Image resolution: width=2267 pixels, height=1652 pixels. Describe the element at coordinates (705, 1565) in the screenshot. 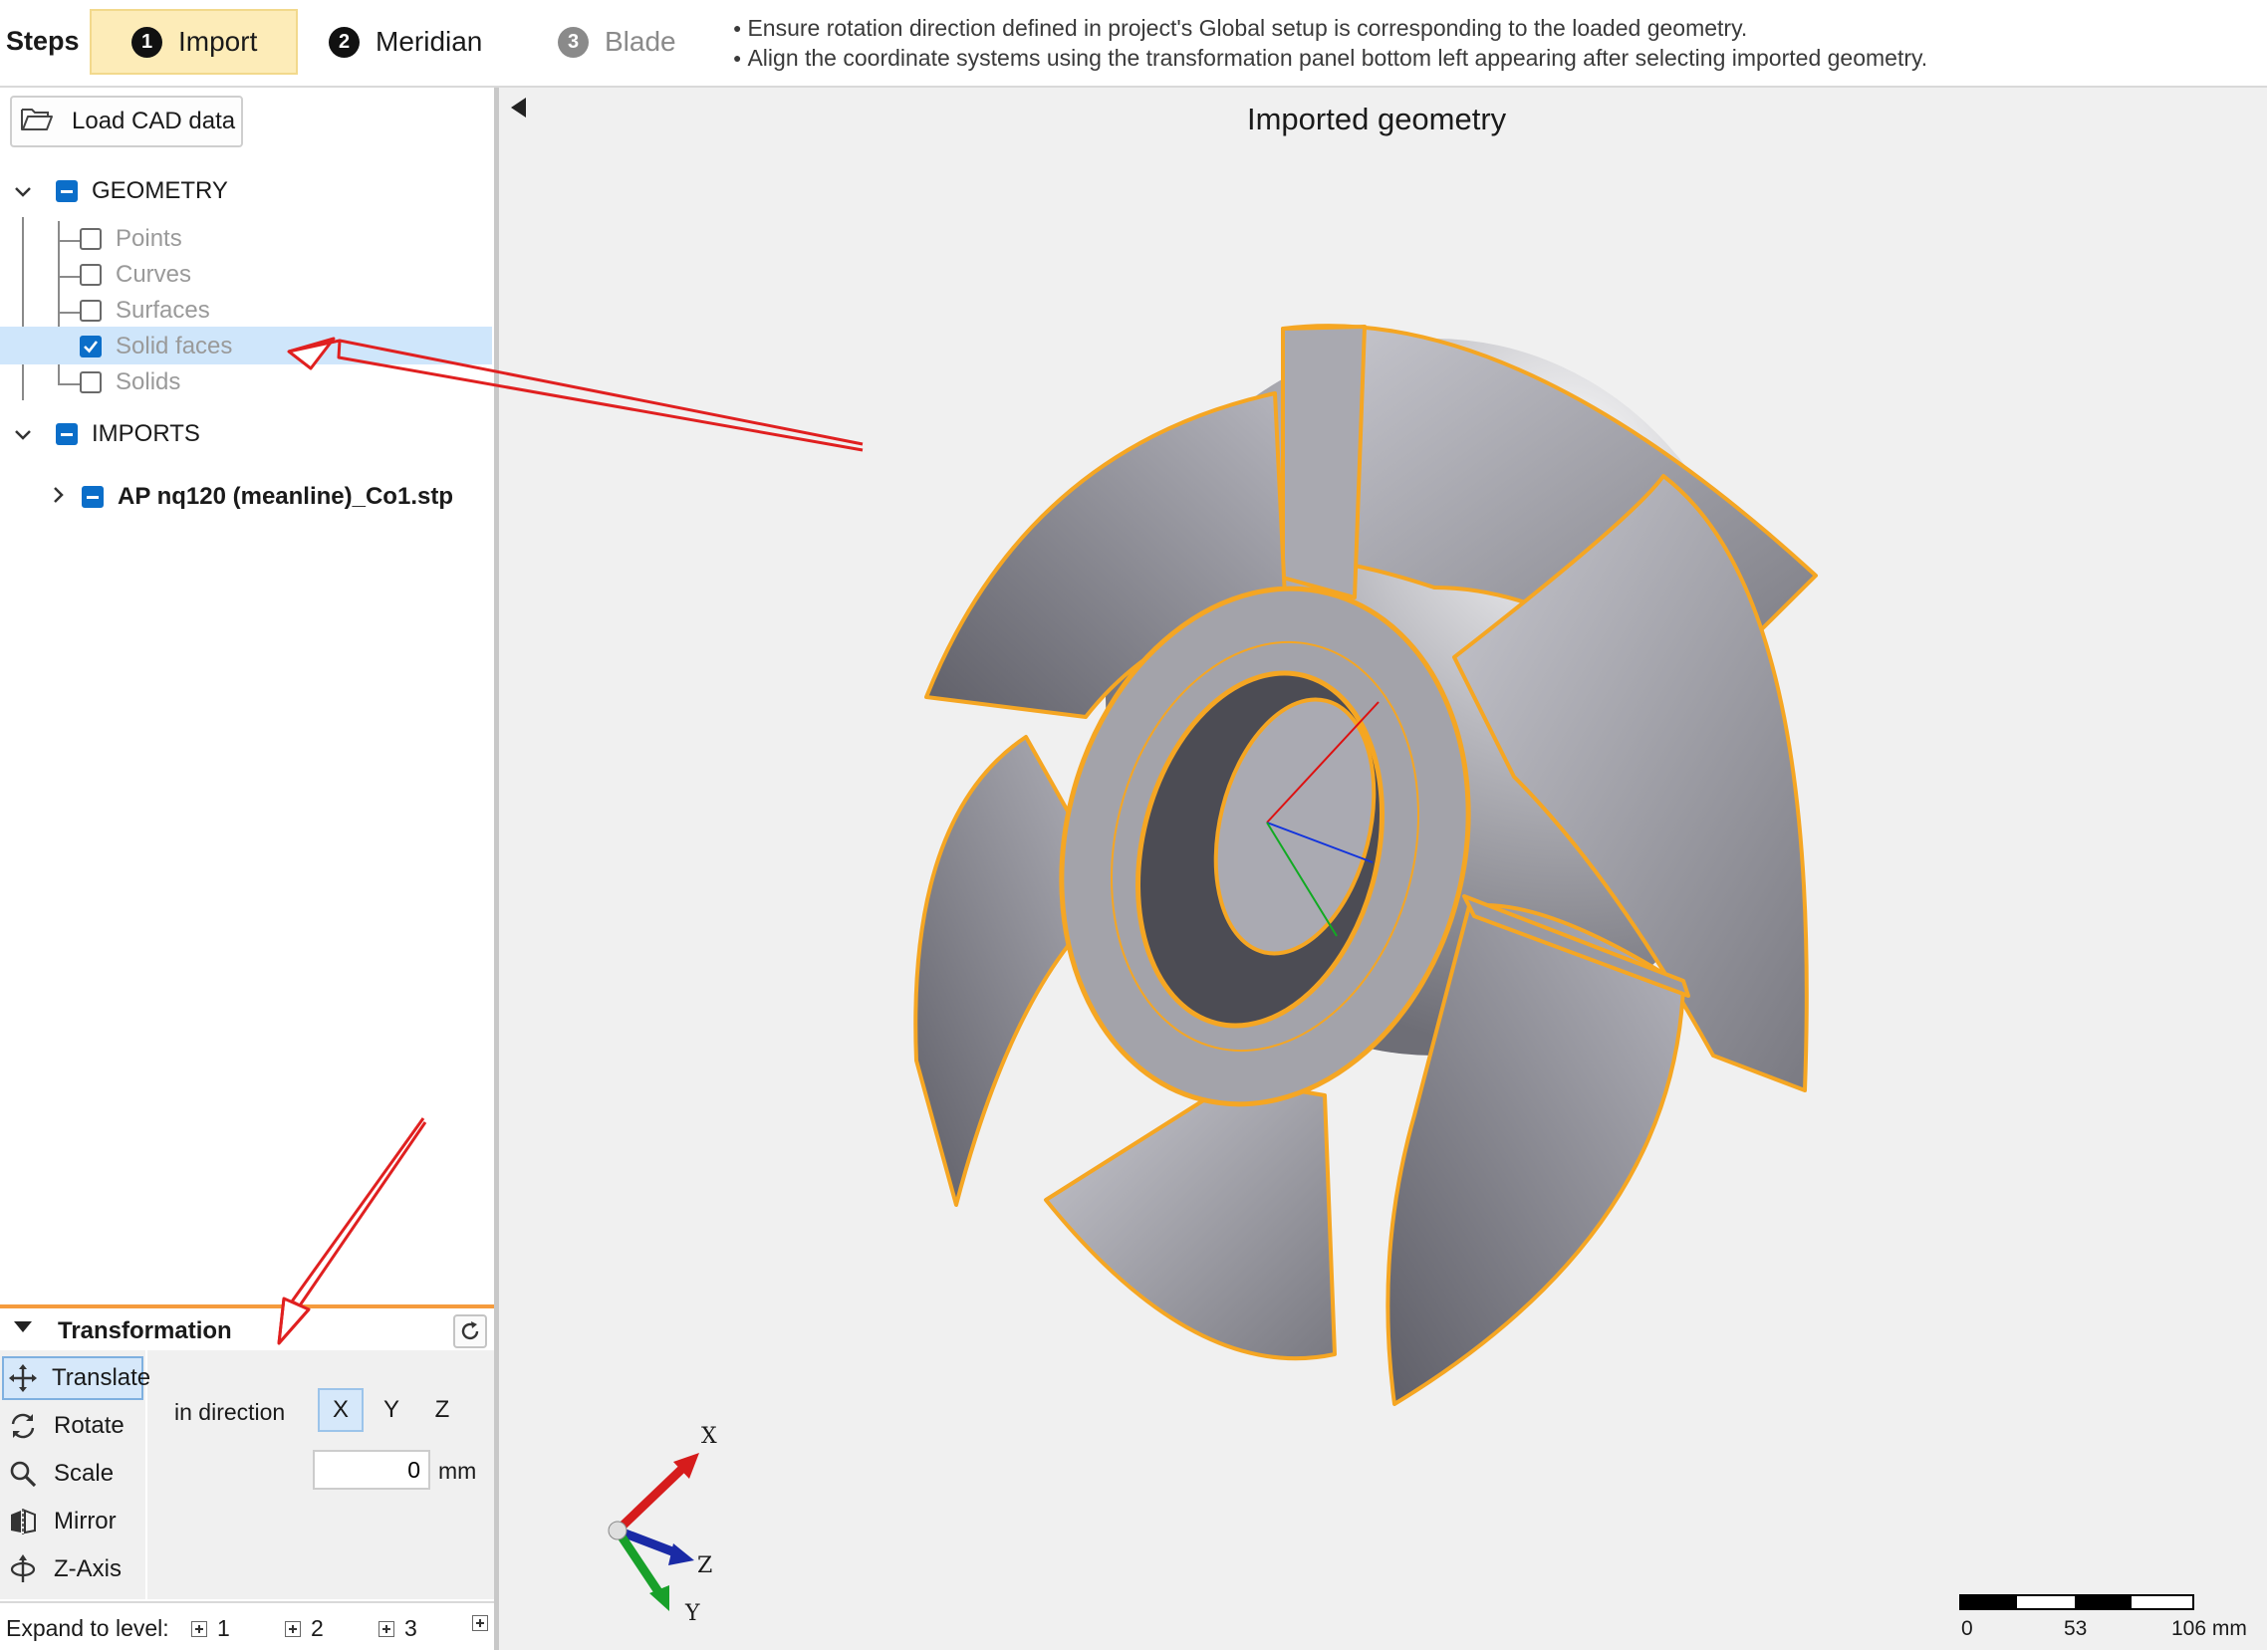

I see `triad-z-label: Z` at that location.